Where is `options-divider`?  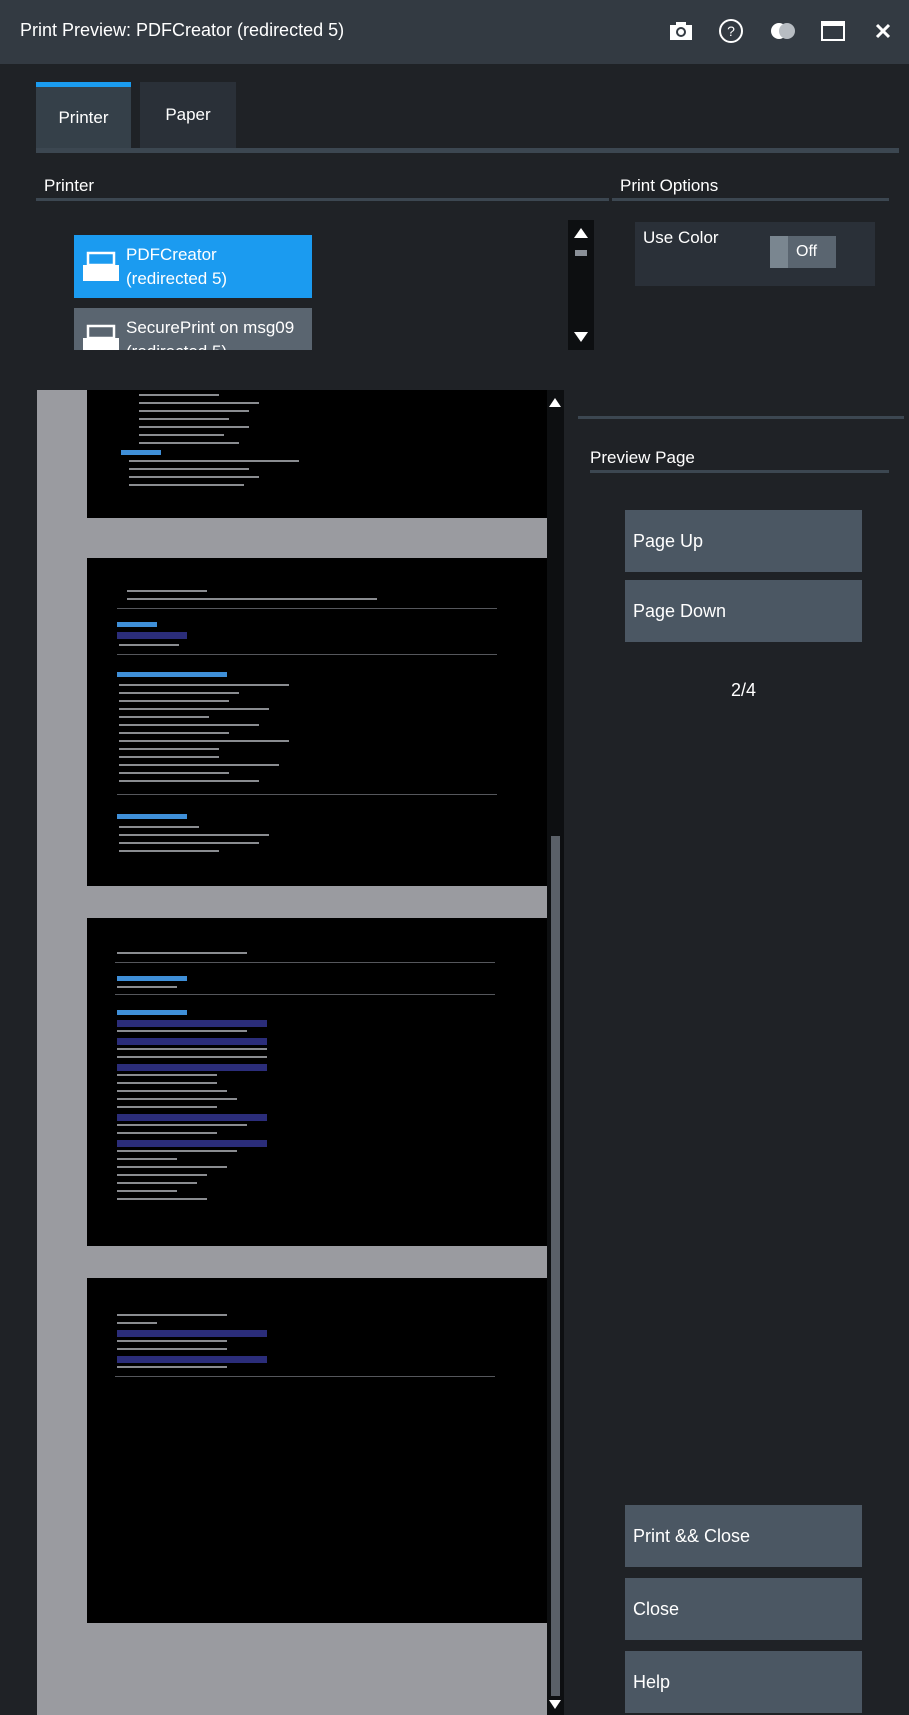 options-divider is located at coordinates (741, 417).